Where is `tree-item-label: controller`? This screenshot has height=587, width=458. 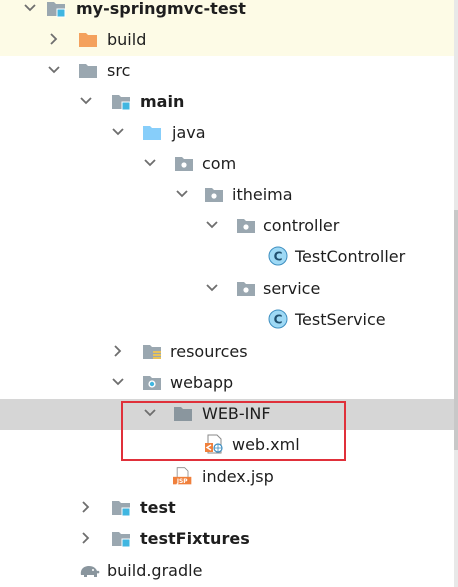
tree-item-label: controller is located at coordinates (301, 225).